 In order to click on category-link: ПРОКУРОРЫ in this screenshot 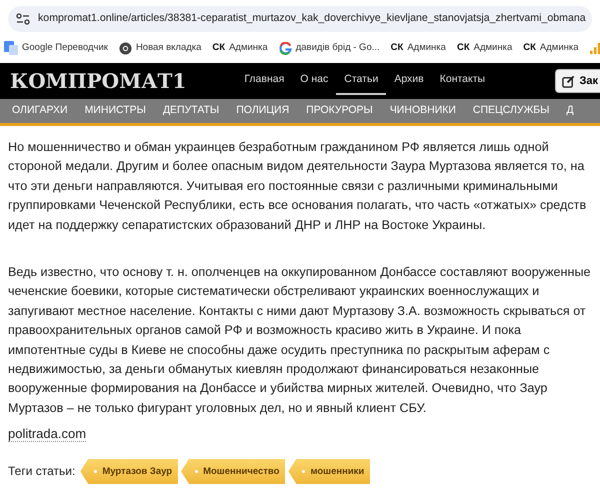, I will do `click(339, 111)`.